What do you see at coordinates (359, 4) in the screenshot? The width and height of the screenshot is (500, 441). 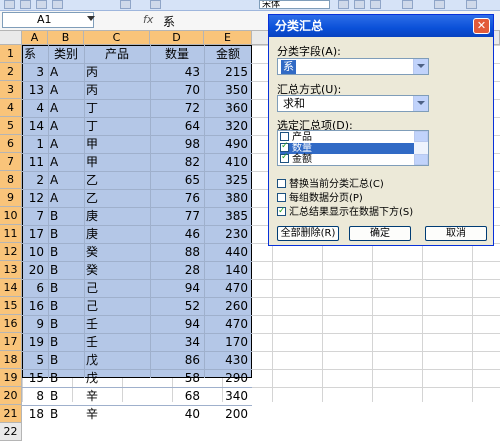 I see `align-center-icon` at bounding box center [359, 4].